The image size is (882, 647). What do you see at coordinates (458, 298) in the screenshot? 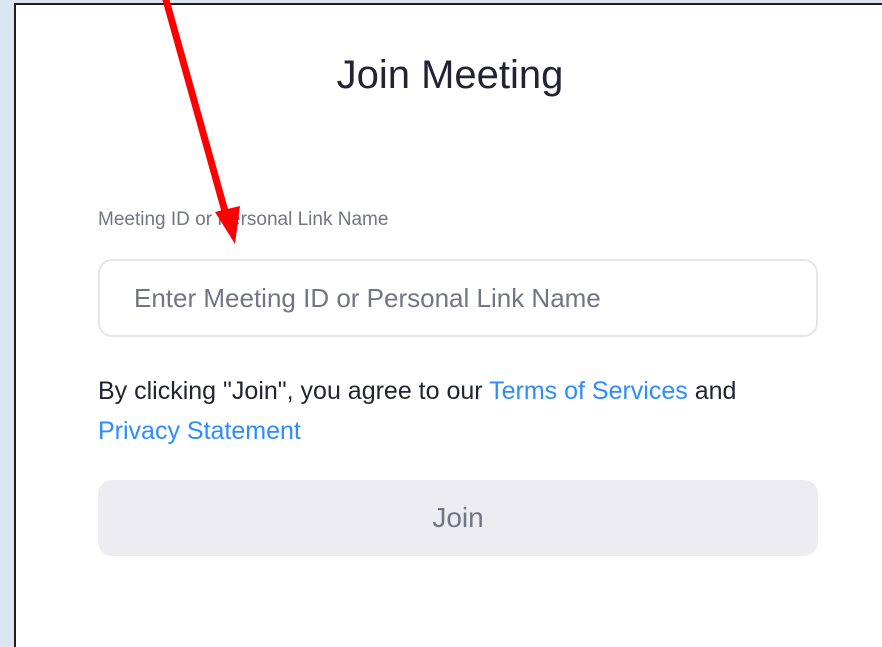
I see `meeting-id-input` at bounding box center [458, 298].